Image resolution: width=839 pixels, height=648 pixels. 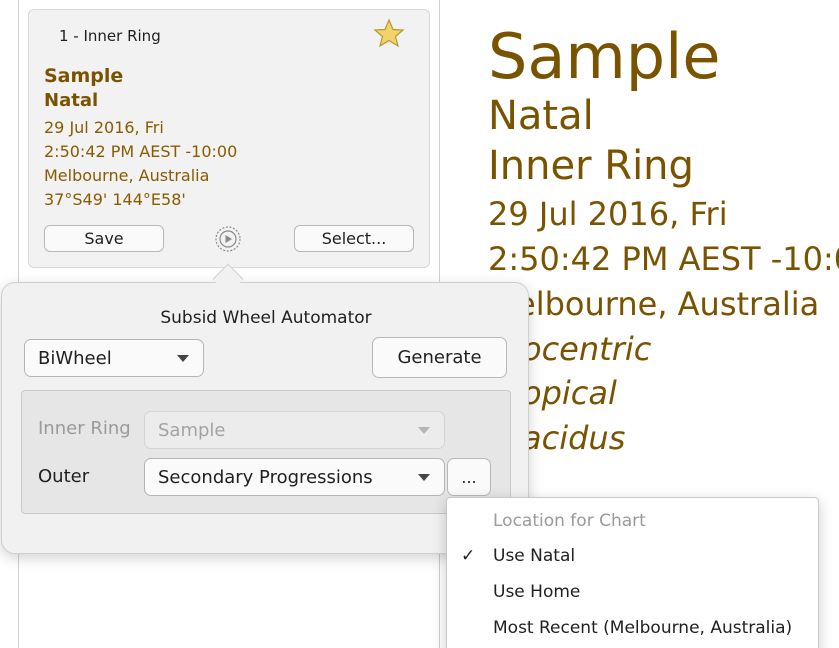 What do you see at coordinates (71, 100) in the screenshot?
I see `chart-kind: Natal` at bounding box center [71, 100].